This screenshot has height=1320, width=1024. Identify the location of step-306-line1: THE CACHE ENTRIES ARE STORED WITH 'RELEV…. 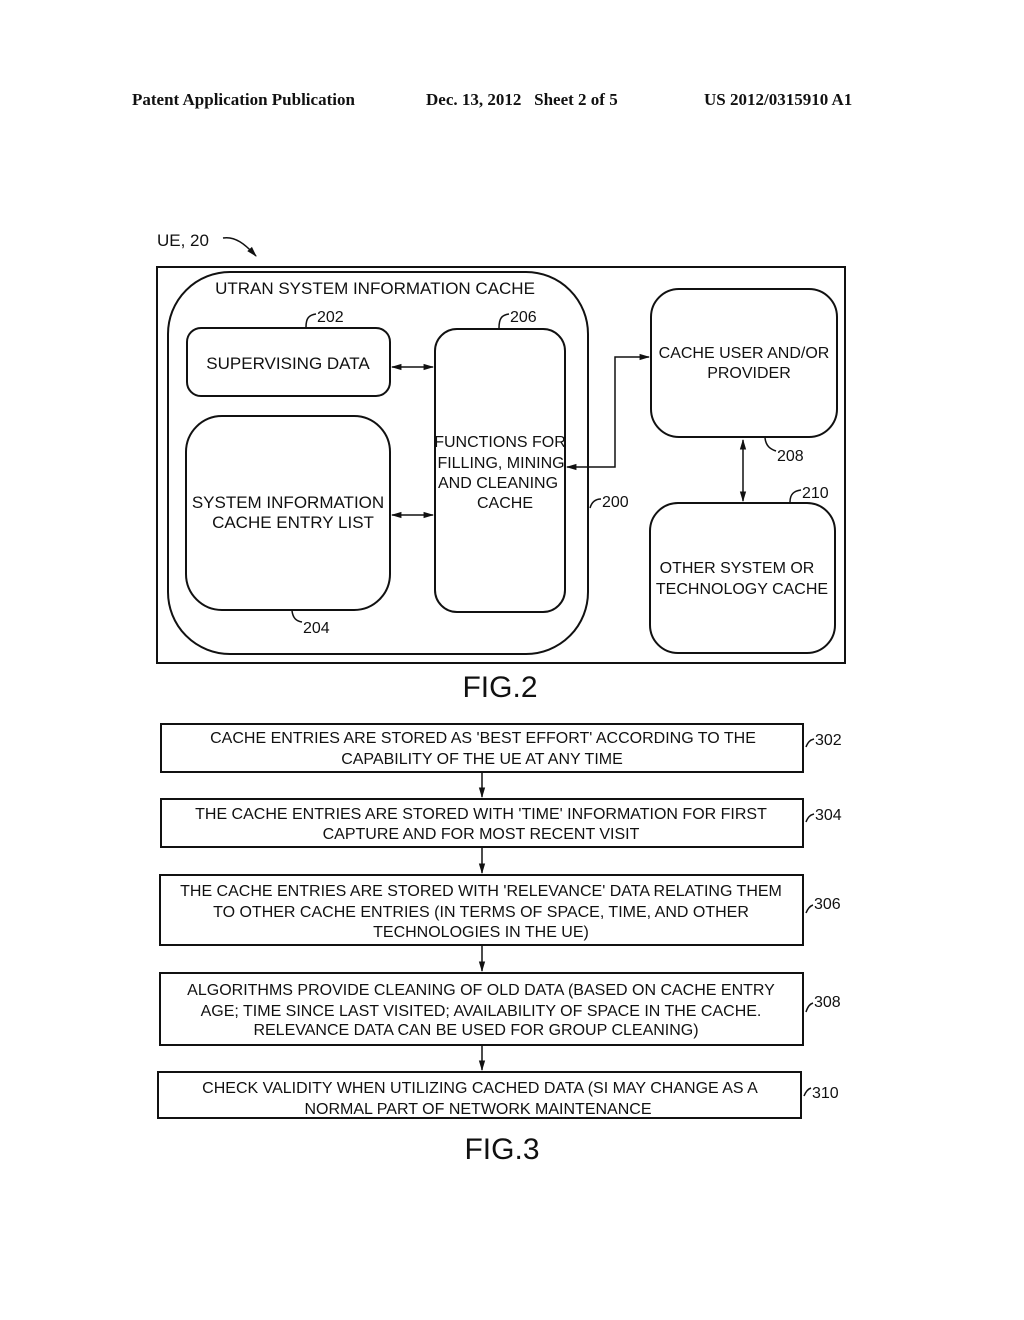
(481, 891).